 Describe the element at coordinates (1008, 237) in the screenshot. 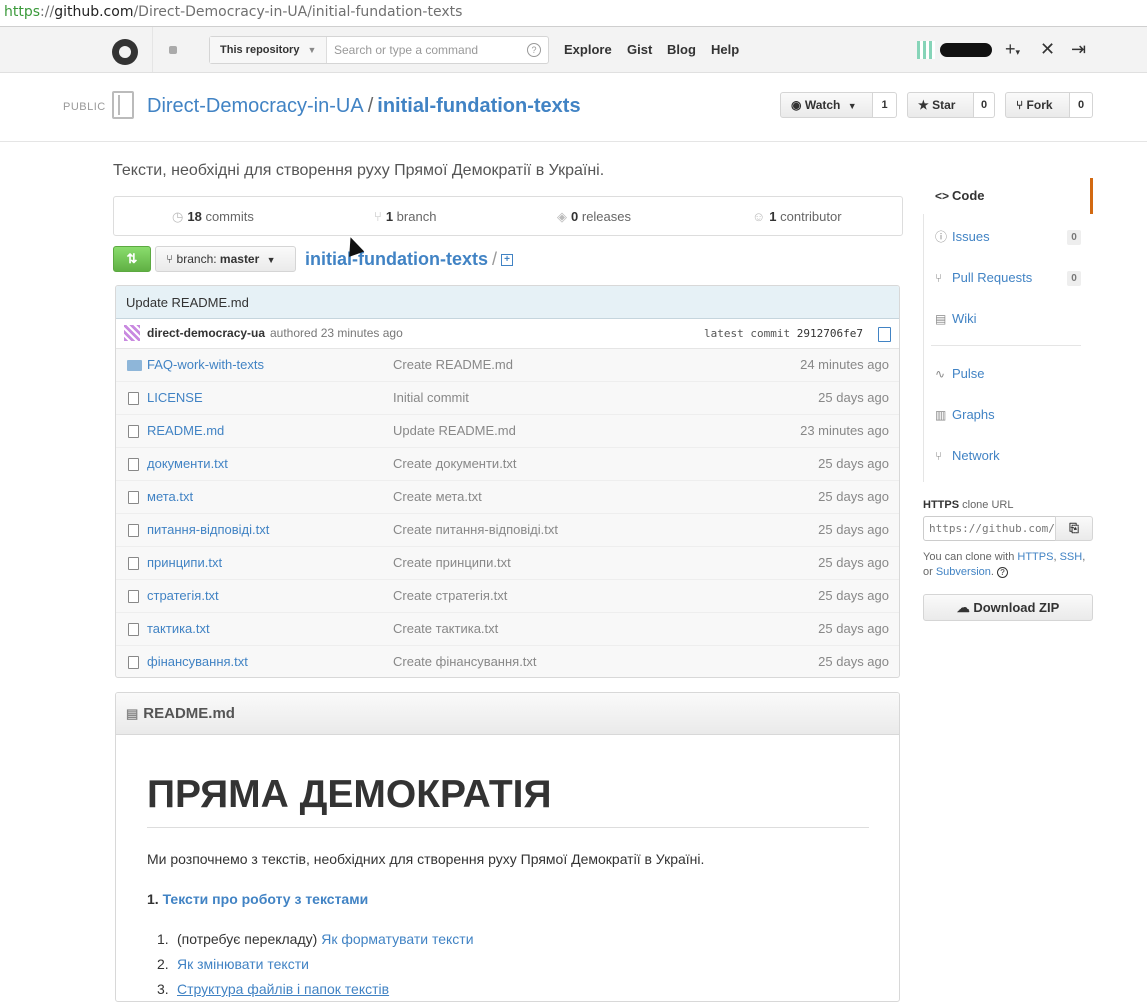

I see `sidebar-item-issues: ⓘ Issues 0` at that location.